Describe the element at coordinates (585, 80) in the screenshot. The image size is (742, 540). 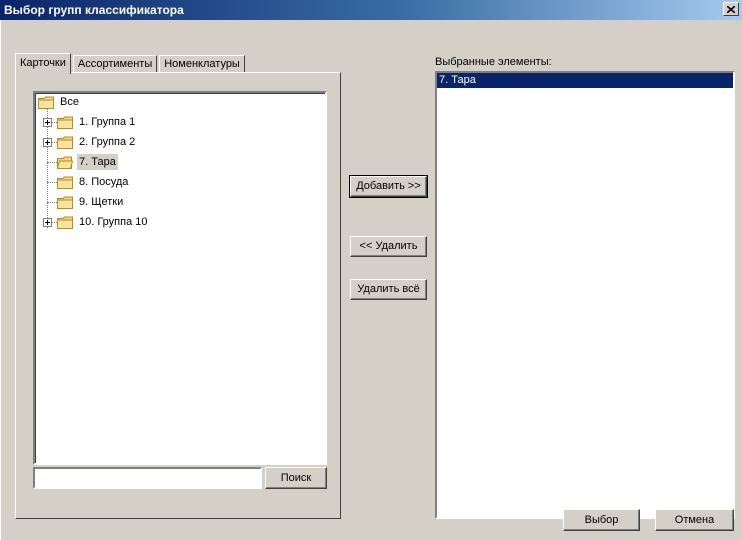
I see `list-item: 7. Тара` at that location.